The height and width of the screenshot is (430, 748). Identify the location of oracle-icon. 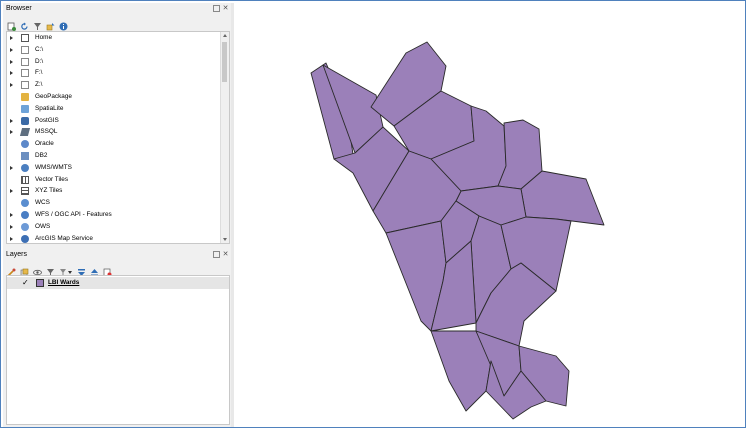
(25, 144).